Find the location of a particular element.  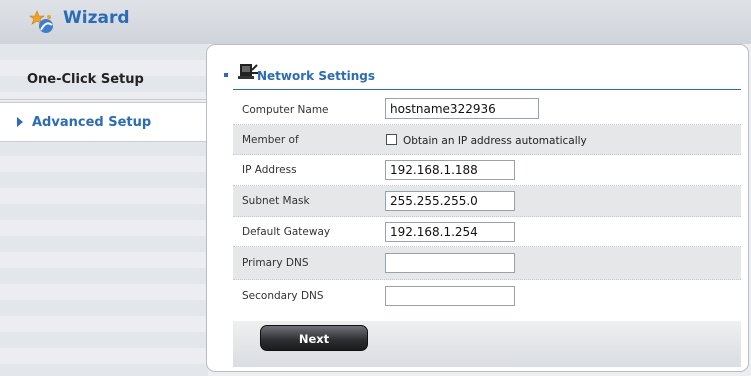

sidebar-item-label: One-Click Setup is located at coordinates (85, 79).